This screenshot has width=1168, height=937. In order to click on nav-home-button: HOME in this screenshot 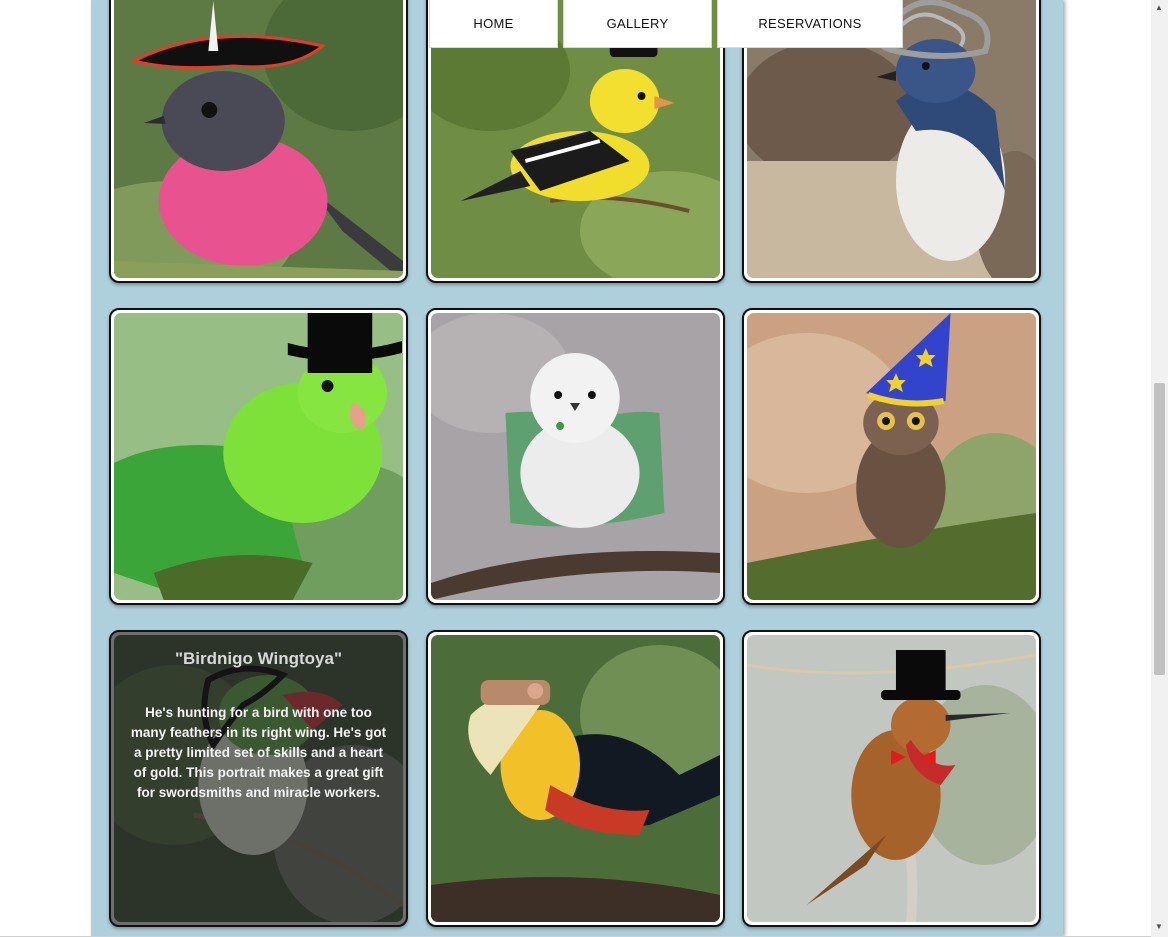, I will do `click(493, 24)`.